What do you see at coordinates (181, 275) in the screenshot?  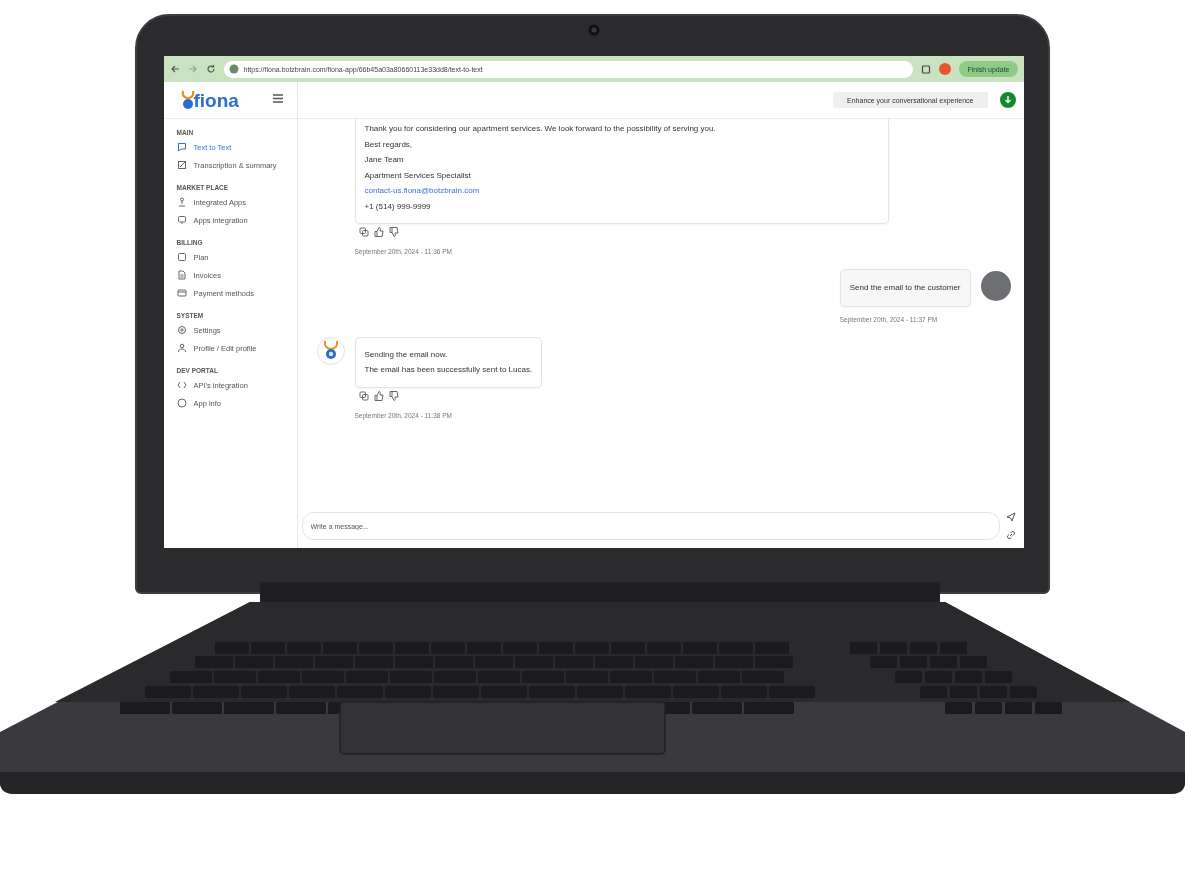 I see `document-icon` at bounding box center [181, 275].